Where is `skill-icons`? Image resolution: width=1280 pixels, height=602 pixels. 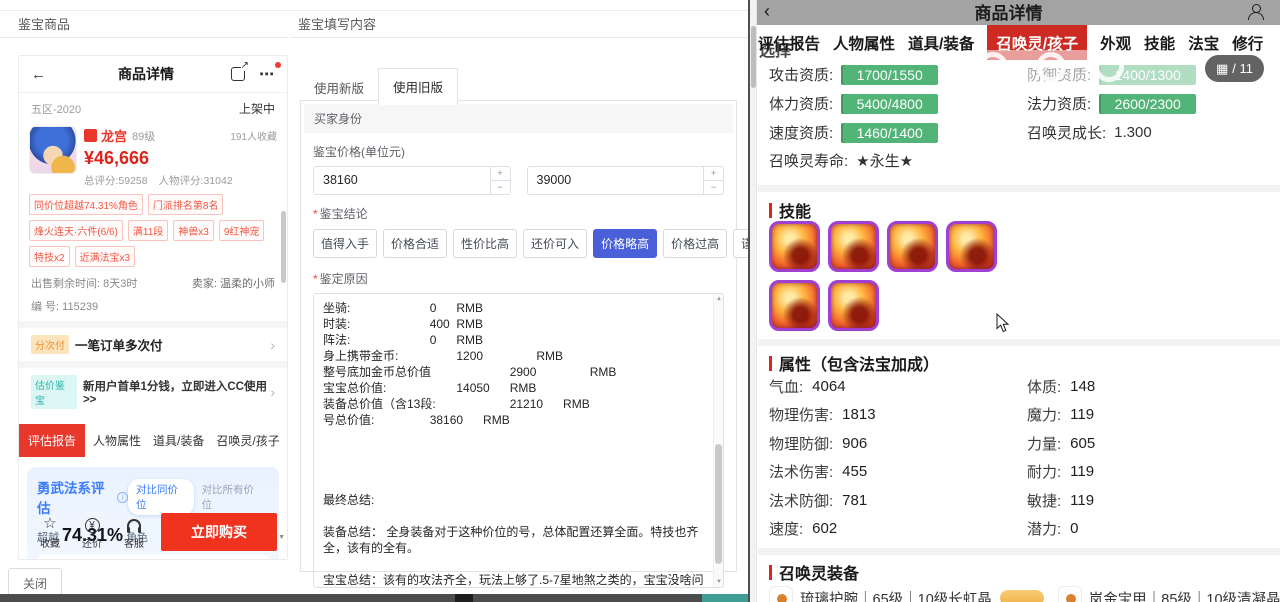 skill-icons is located at coordinates (885, 276).